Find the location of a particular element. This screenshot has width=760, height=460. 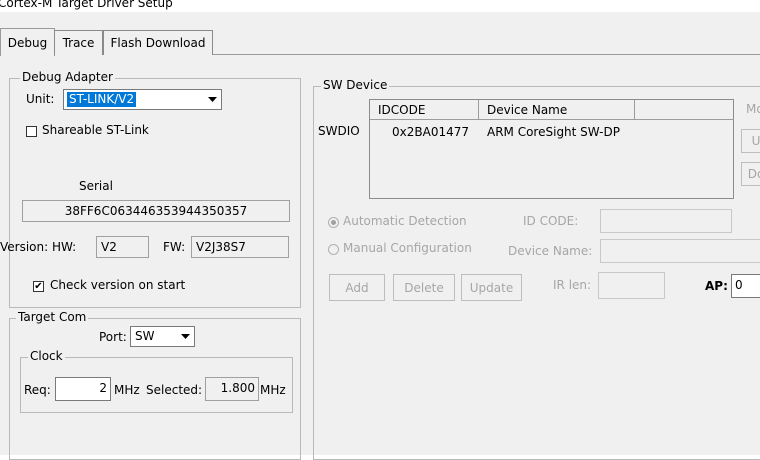

ir-len-input is located at coordinates (631, 285).